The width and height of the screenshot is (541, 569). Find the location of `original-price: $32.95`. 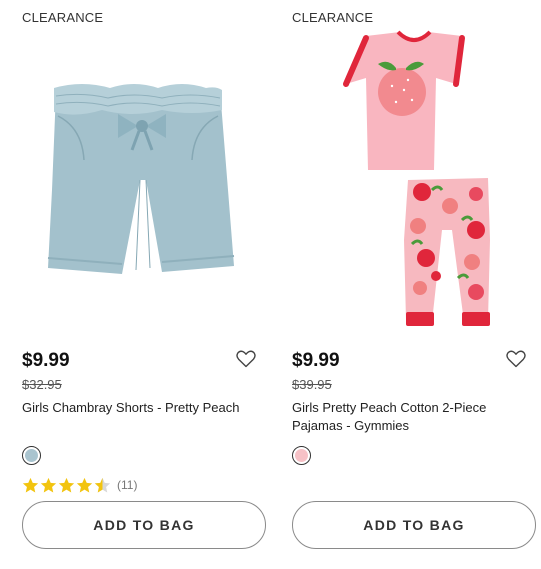

original-price: $32.95 is located at coordinates (42, 384).